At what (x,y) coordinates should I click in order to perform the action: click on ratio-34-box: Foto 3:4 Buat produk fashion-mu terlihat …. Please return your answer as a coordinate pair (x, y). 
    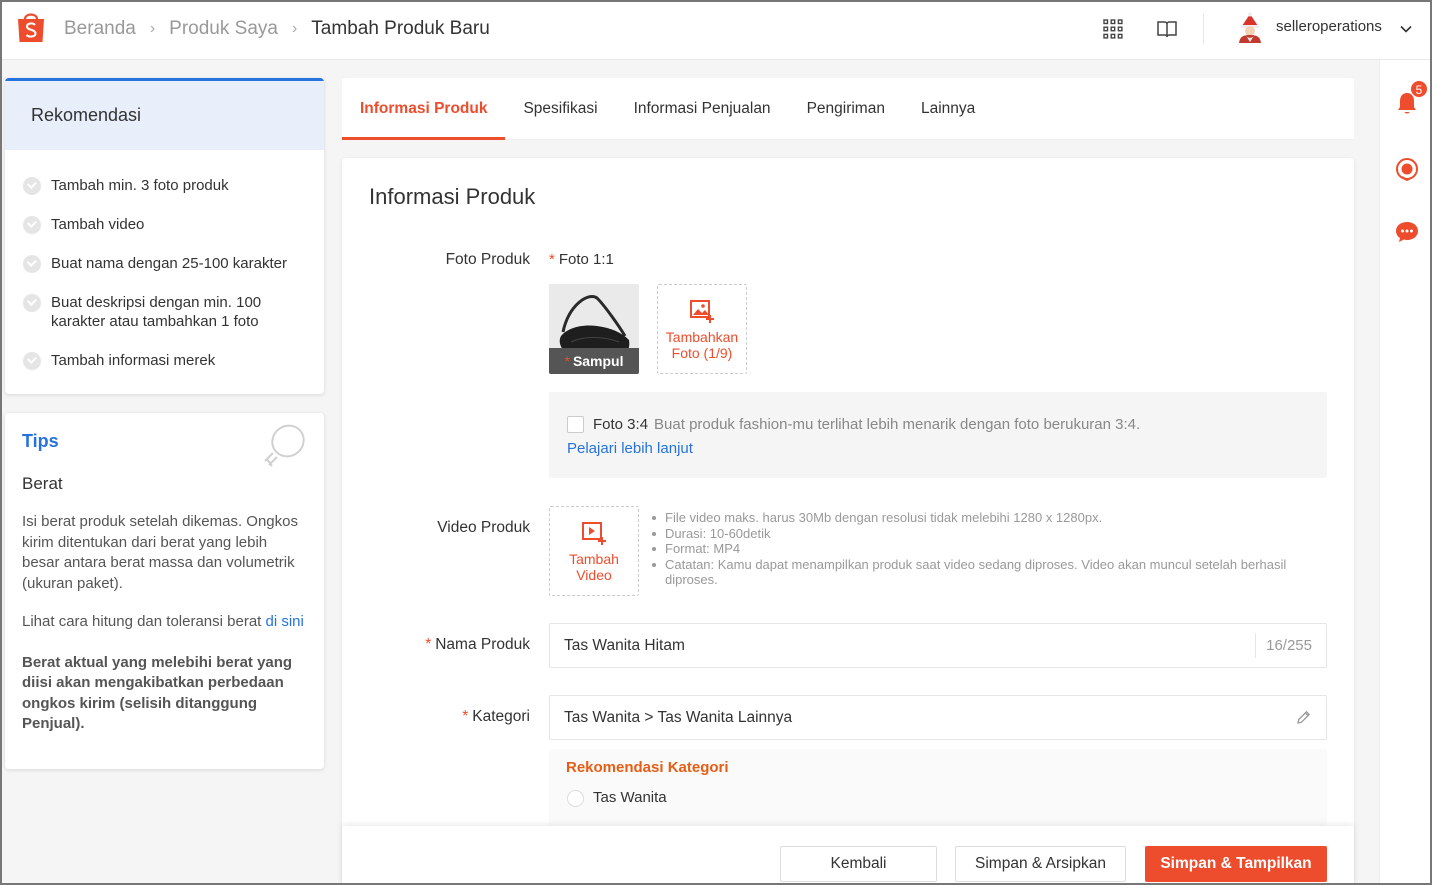
    Looking at the image, I should click on (938, 435).